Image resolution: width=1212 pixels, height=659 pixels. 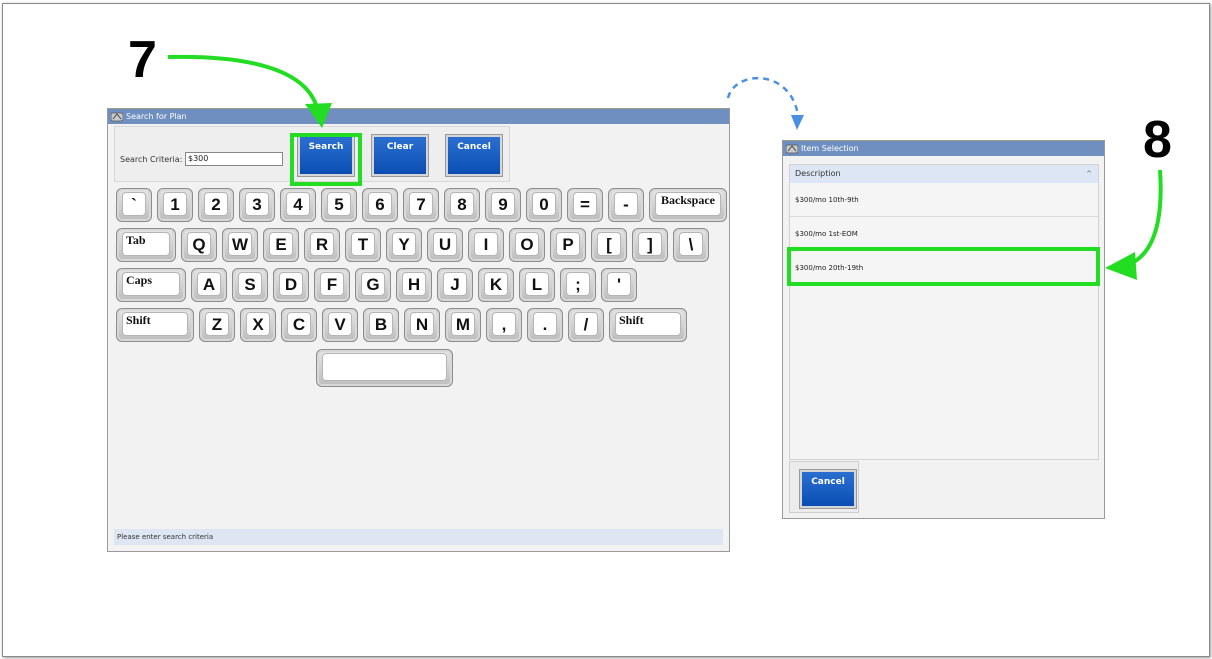 I want to click on step-7-arrow, so click(x=243, y=83).